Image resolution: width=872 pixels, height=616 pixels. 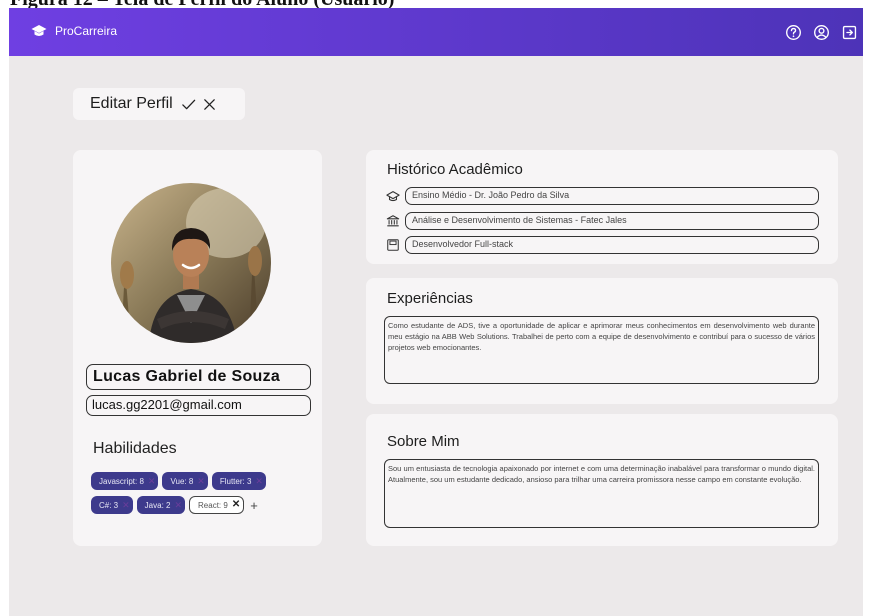 I want to click on id-card-icon, so click(x=393, y=245).